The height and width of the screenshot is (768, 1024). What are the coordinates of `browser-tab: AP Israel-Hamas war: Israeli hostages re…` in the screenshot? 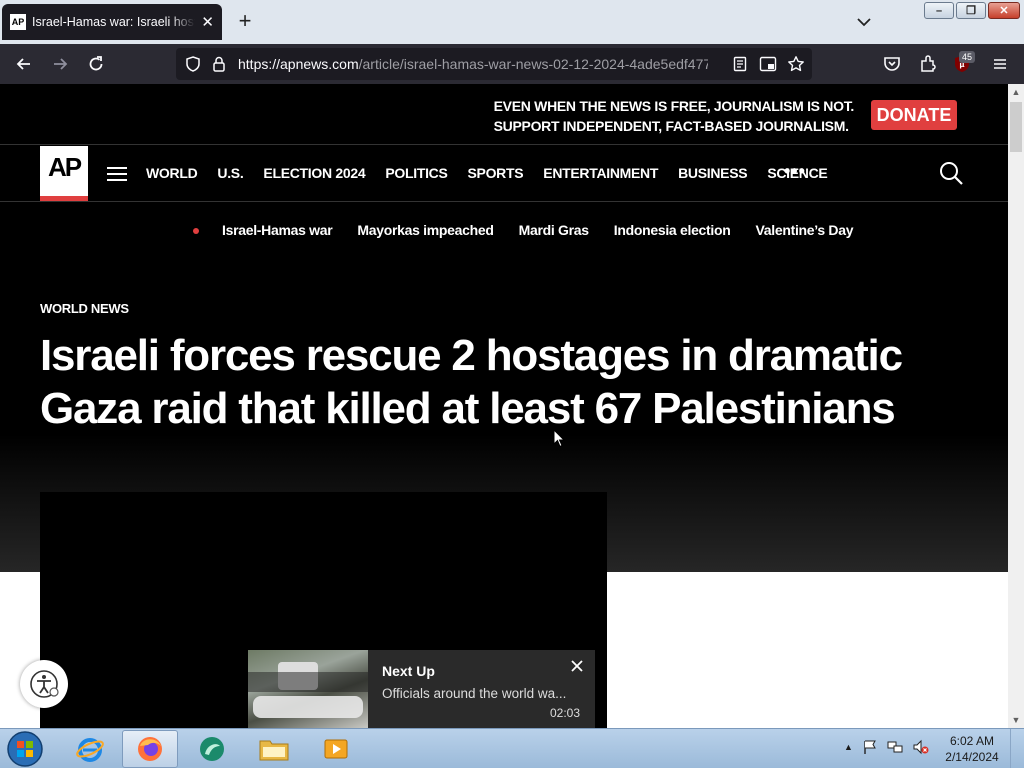 It's located at (112, 22).